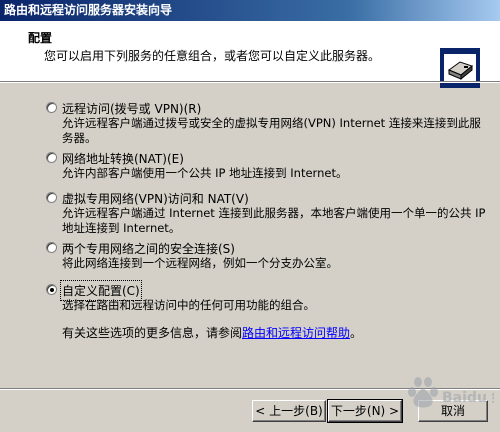 The height and width of the screenshot is (432, 500). What do you see at coordinates (296, 333) in the screenshot?
I see `help-link: 路由和远程访问帮助` at bounding box center [296, 333].